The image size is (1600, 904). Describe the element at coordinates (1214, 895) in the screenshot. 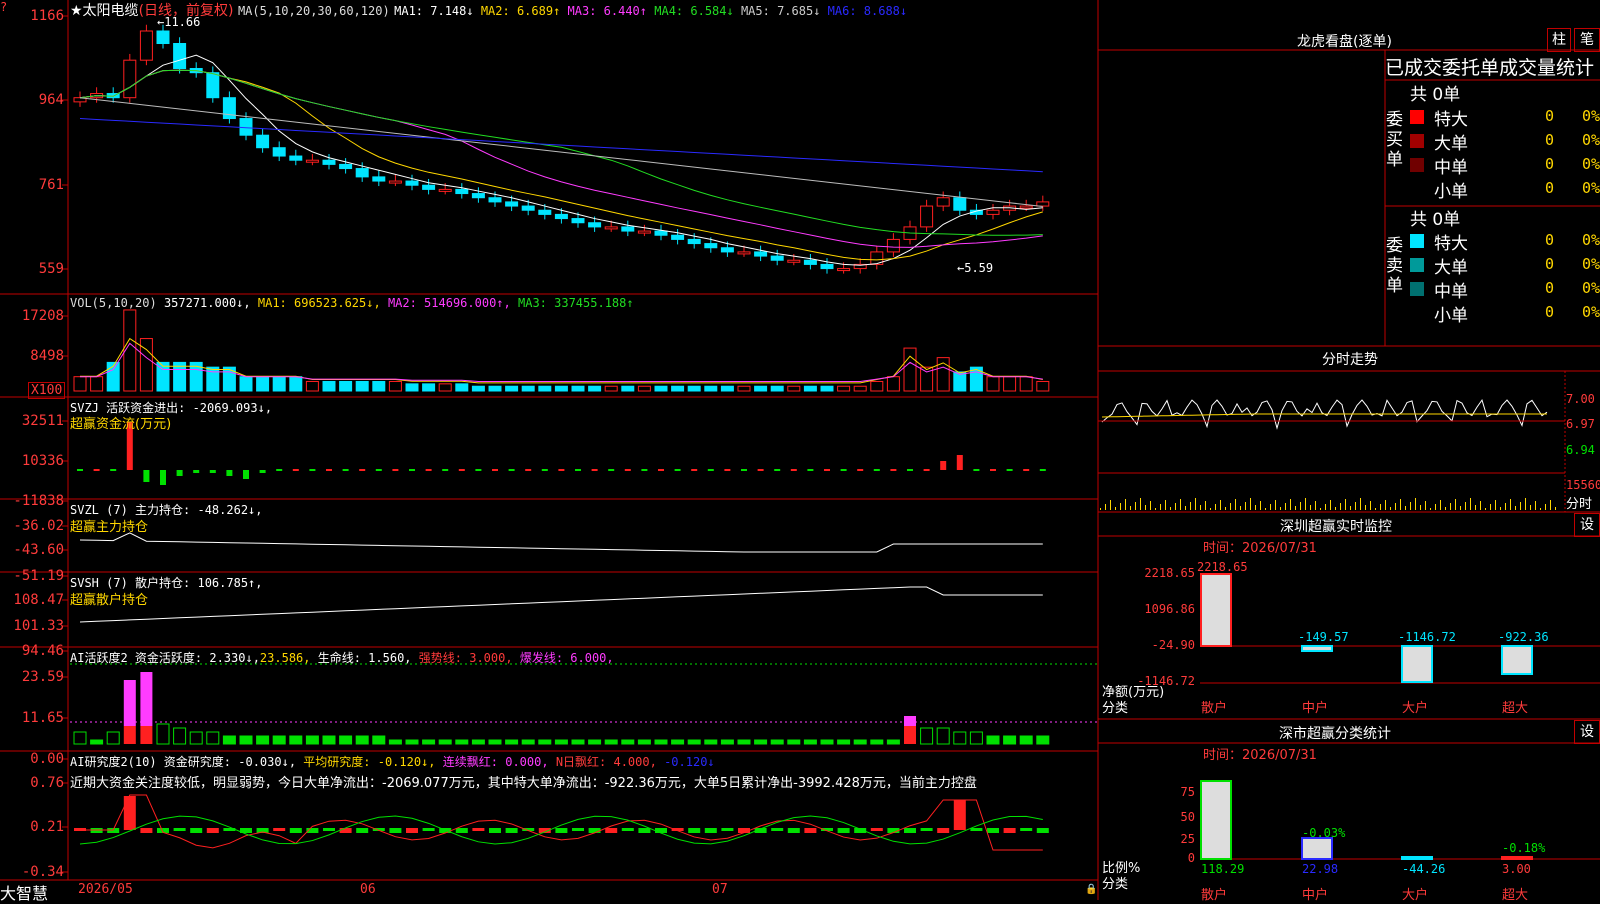

I see `sc-cat-0: 散户` at that location.